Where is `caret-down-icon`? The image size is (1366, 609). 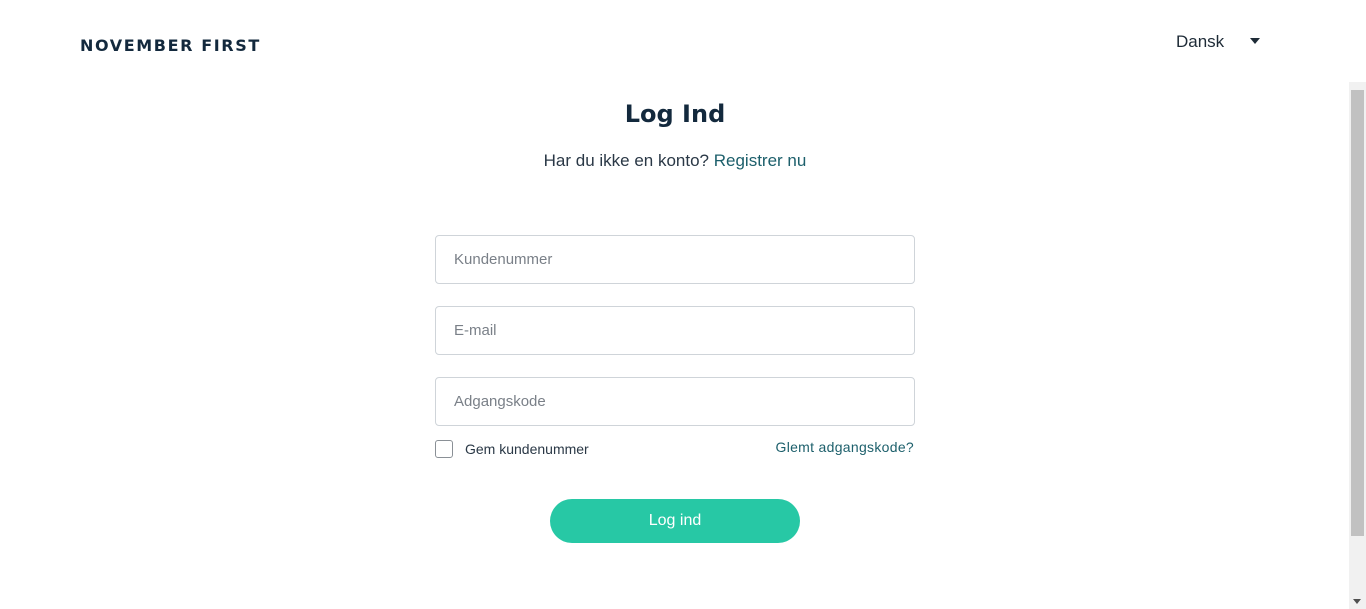
caret-down-icon is located at coordinates (1255, 41).